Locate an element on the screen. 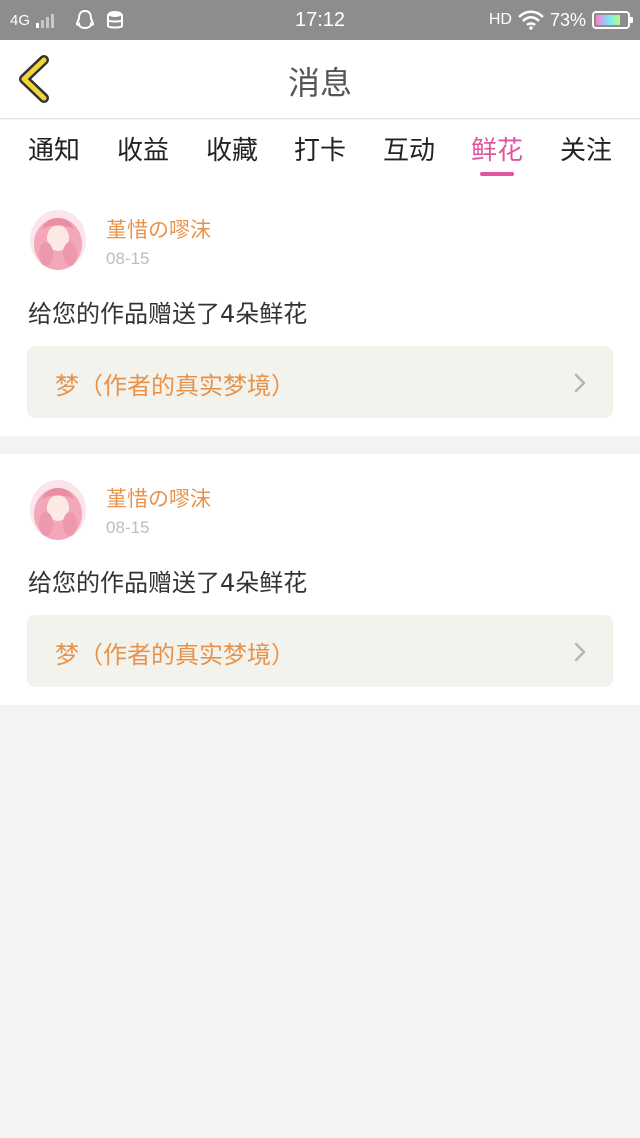  tab-checkin: 打卡 is located at coordinates (320, 148).